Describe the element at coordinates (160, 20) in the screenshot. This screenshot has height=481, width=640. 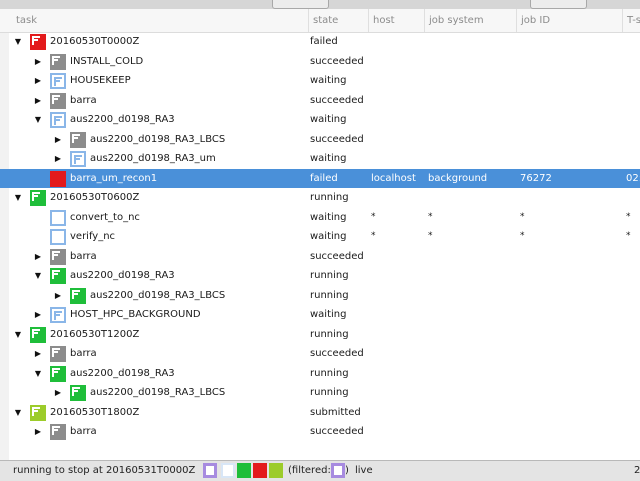
I see `column-task: task` at that location.